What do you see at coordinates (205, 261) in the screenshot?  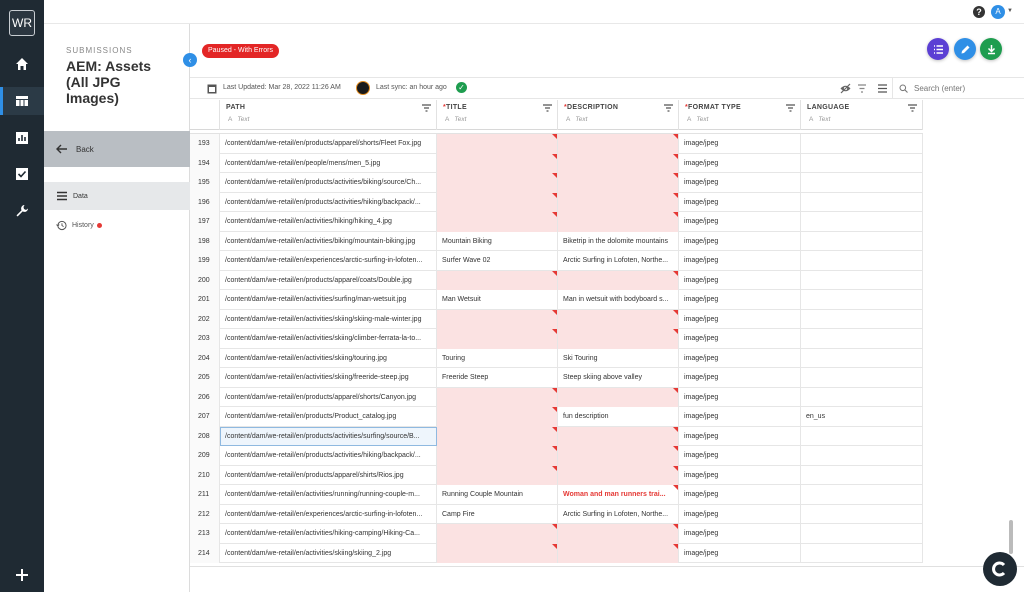 I see `row-number-cell: 199` at bounding box center [205, 261].